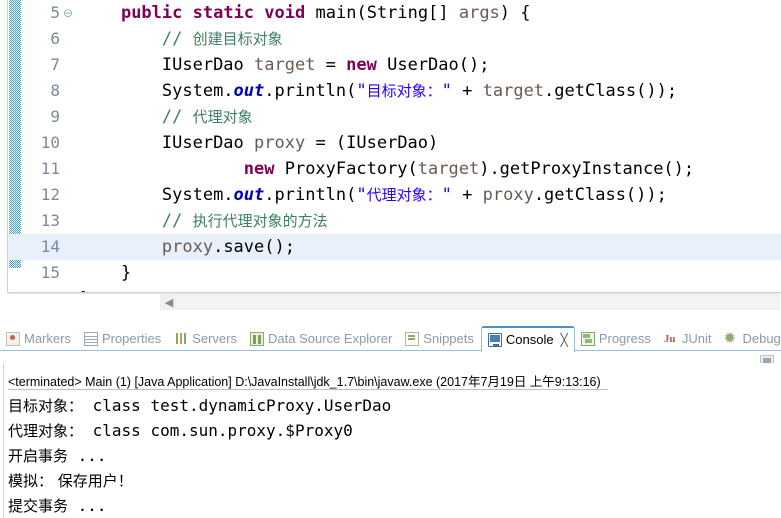  Describe the element at coordinates (394, 273) in the screenshot. I see `code-line: 15 }` at that location.